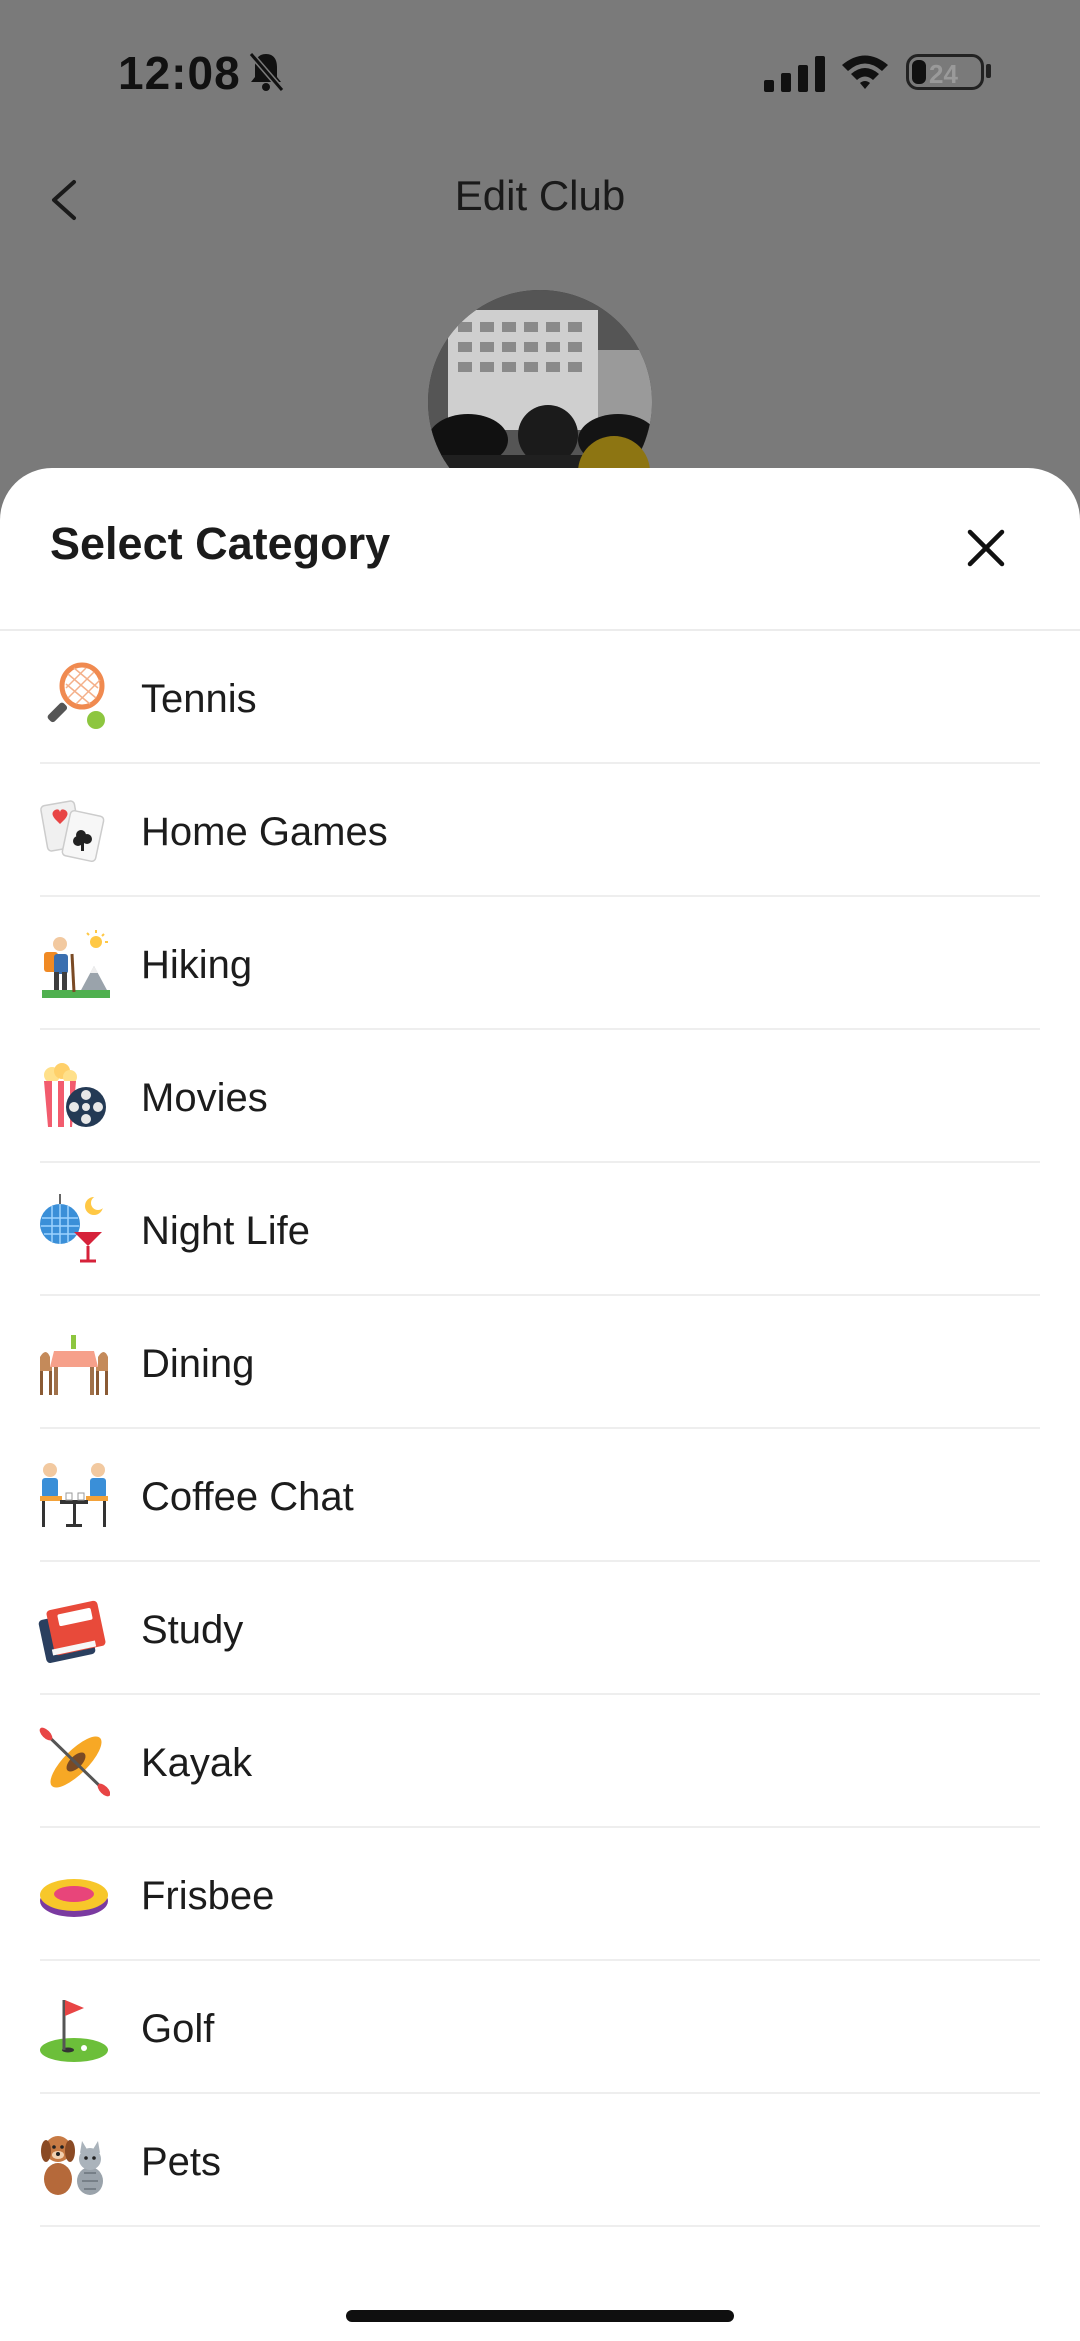  Describe the element at coordinates (264, 832) in the screenshot. I see `category-label: Home Games` at that location.